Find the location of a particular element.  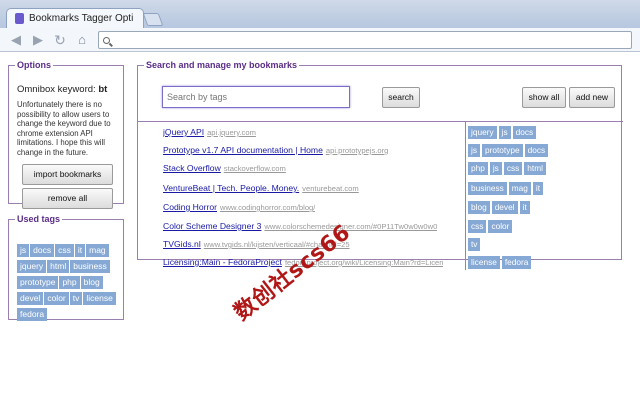

used-tag-html: html is located at coordinates (58, 266).